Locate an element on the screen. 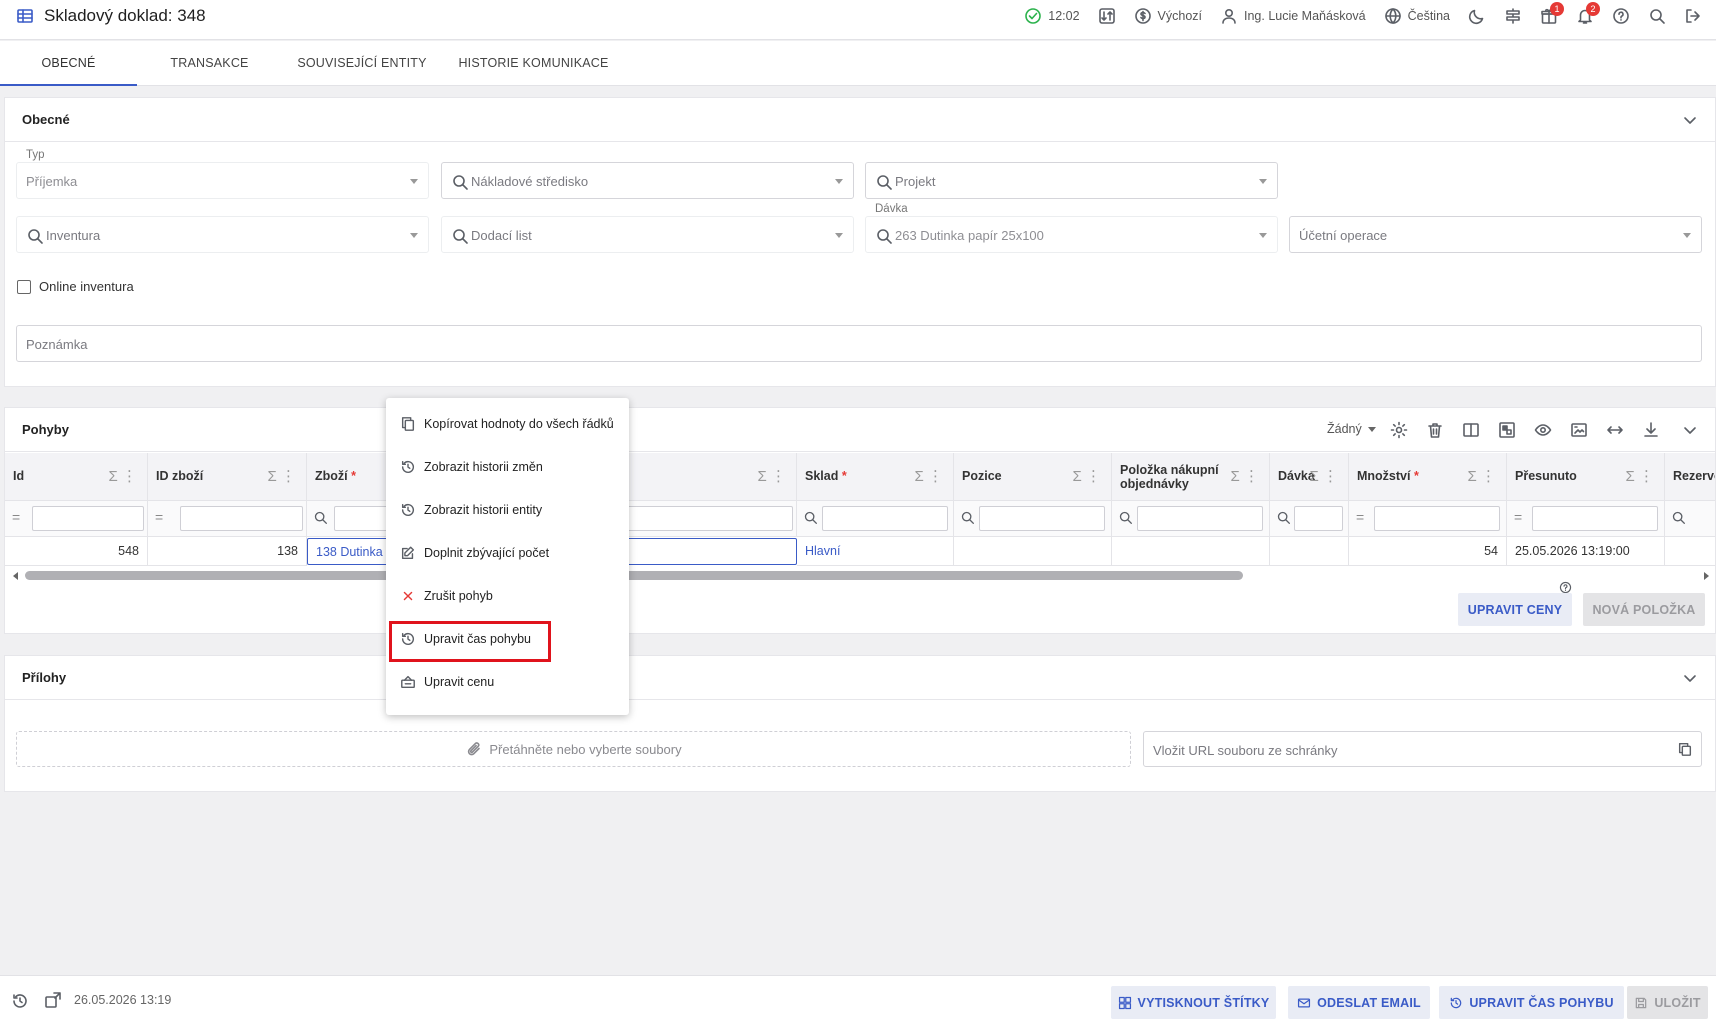 The width and height of the screenshot is (1716, 1022). table-cell: 54 is located at coordinates (1428, 551).